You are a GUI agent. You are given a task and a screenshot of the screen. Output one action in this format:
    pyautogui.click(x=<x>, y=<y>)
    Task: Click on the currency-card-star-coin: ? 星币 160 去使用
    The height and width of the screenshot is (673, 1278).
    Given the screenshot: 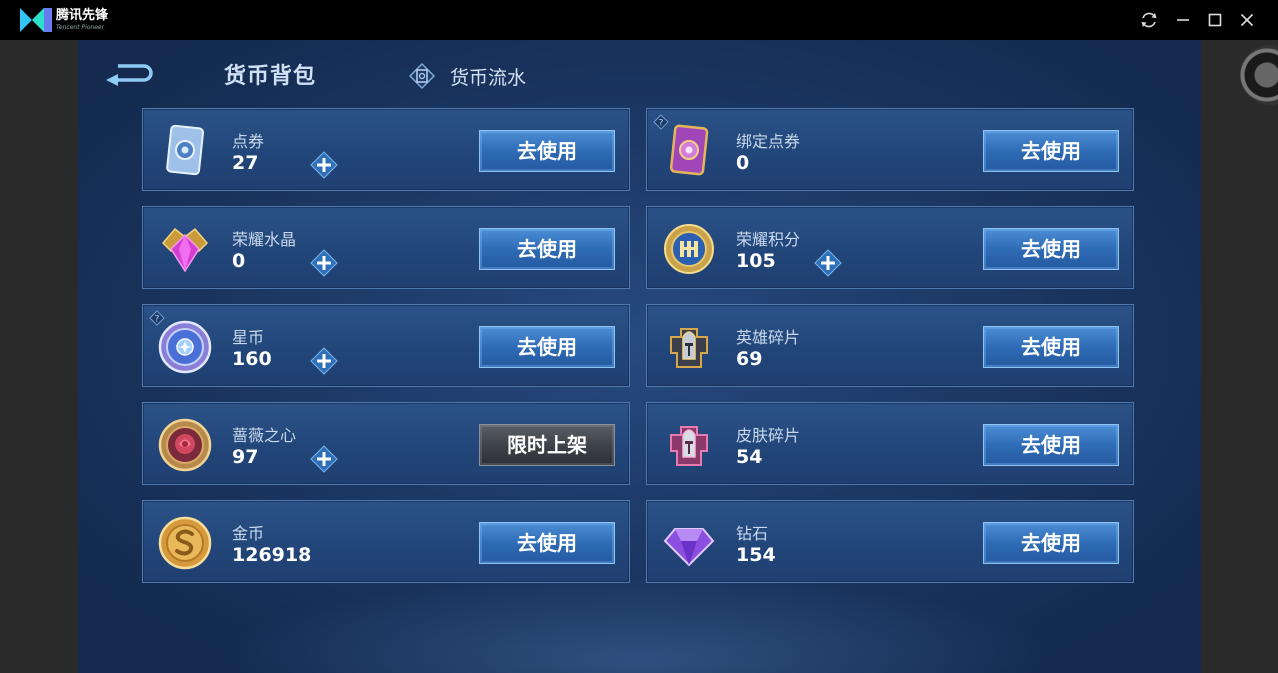 What is the action you would take?
    pyautogui.click(x=386, y=345)
    